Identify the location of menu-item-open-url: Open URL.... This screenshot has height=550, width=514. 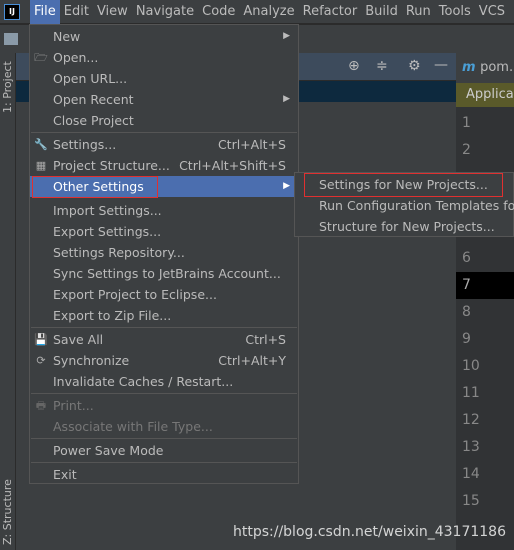
(164, 78).